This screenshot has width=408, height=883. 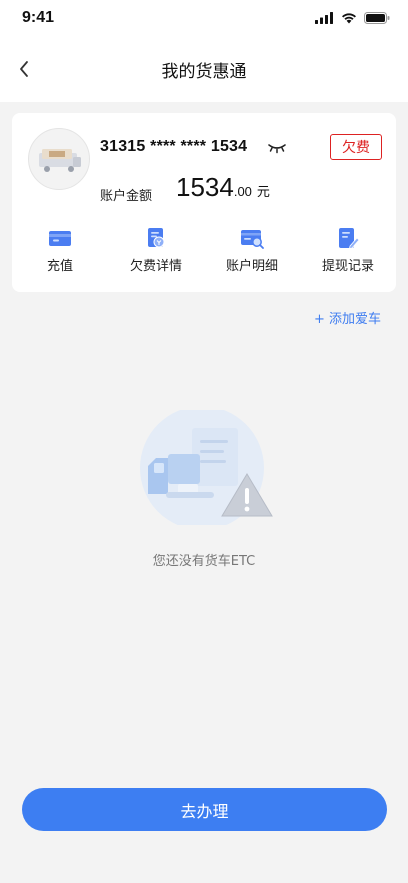 I want to click on arrears-status-badge: 欠费, so click(x=356, y=147).